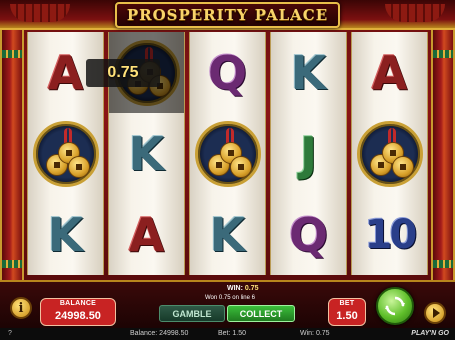 The width and height of the screenshot is (455, 340). Describe the element at coordinates (315, 333) in the screenshot. I see `status-win: Win: 0.75` at that location.